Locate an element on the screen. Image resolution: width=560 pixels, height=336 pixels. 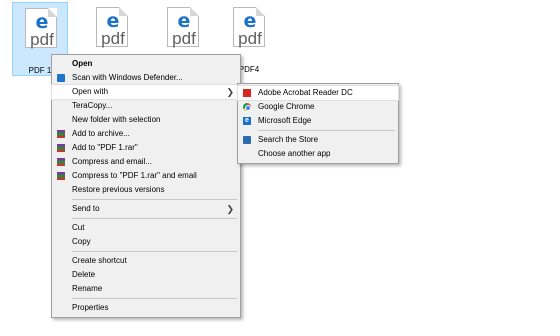
menu-item-create-shortcut: Create shortcut is located at coordinates (146, 261).